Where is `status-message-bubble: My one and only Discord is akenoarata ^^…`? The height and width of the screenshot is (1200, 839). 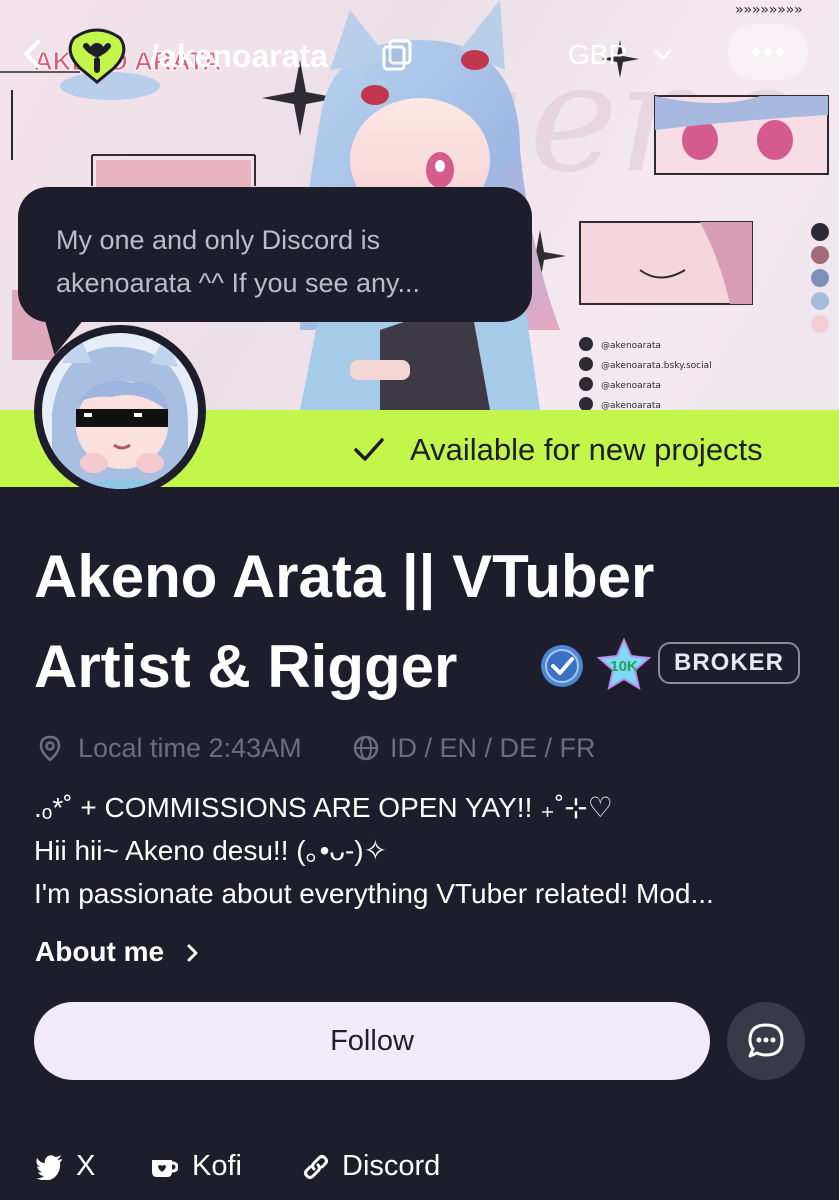
status-message-bubble: My one and only Discord is akenoarata ^^… is located at coordinates (275, 254).